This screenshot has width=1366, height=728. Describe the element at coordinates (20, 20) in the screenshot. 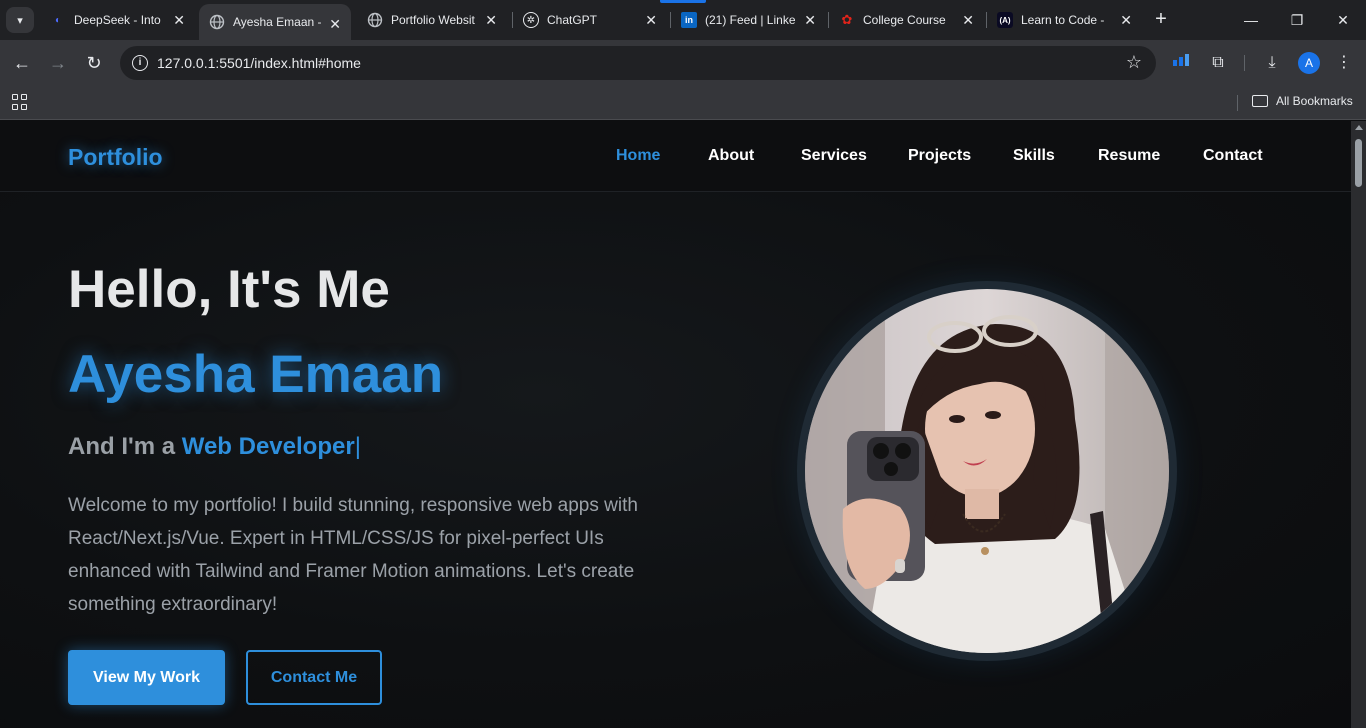

I see `tab-search-icon: ▾` at that location.